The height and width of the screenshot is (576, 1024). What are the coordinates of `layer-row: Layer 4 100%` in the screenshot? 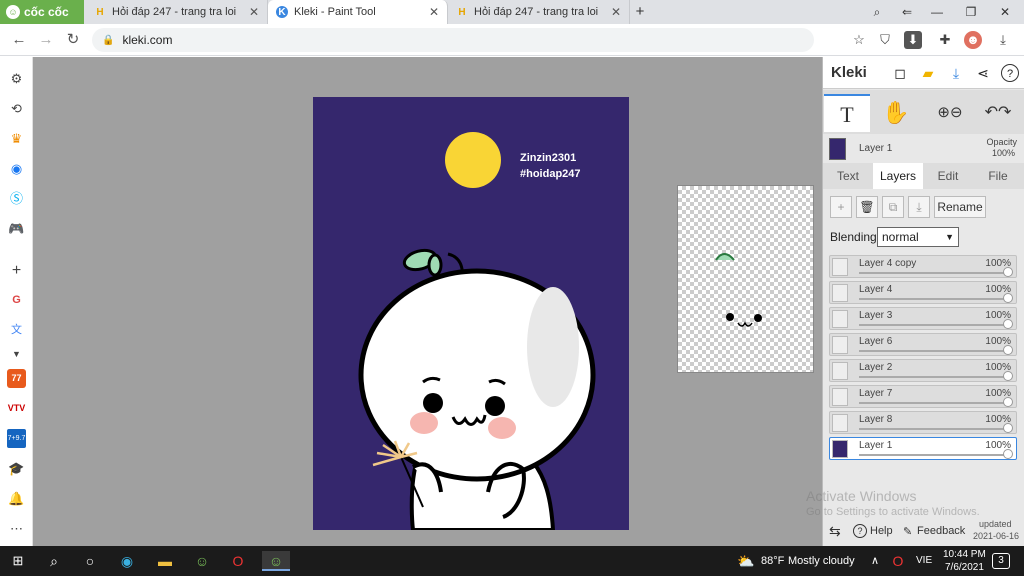 It's located at (923, 292).